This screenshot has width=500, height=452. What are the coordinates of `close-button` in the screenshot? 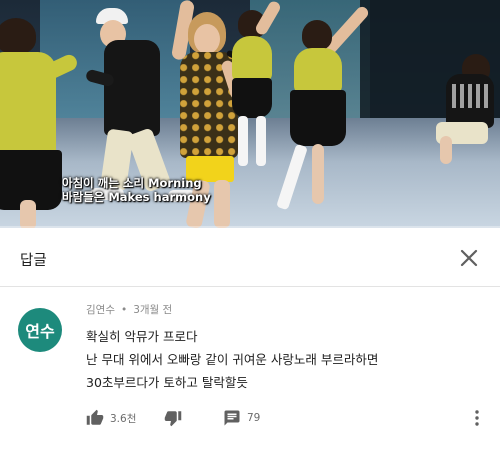 It's located at (469, 258).